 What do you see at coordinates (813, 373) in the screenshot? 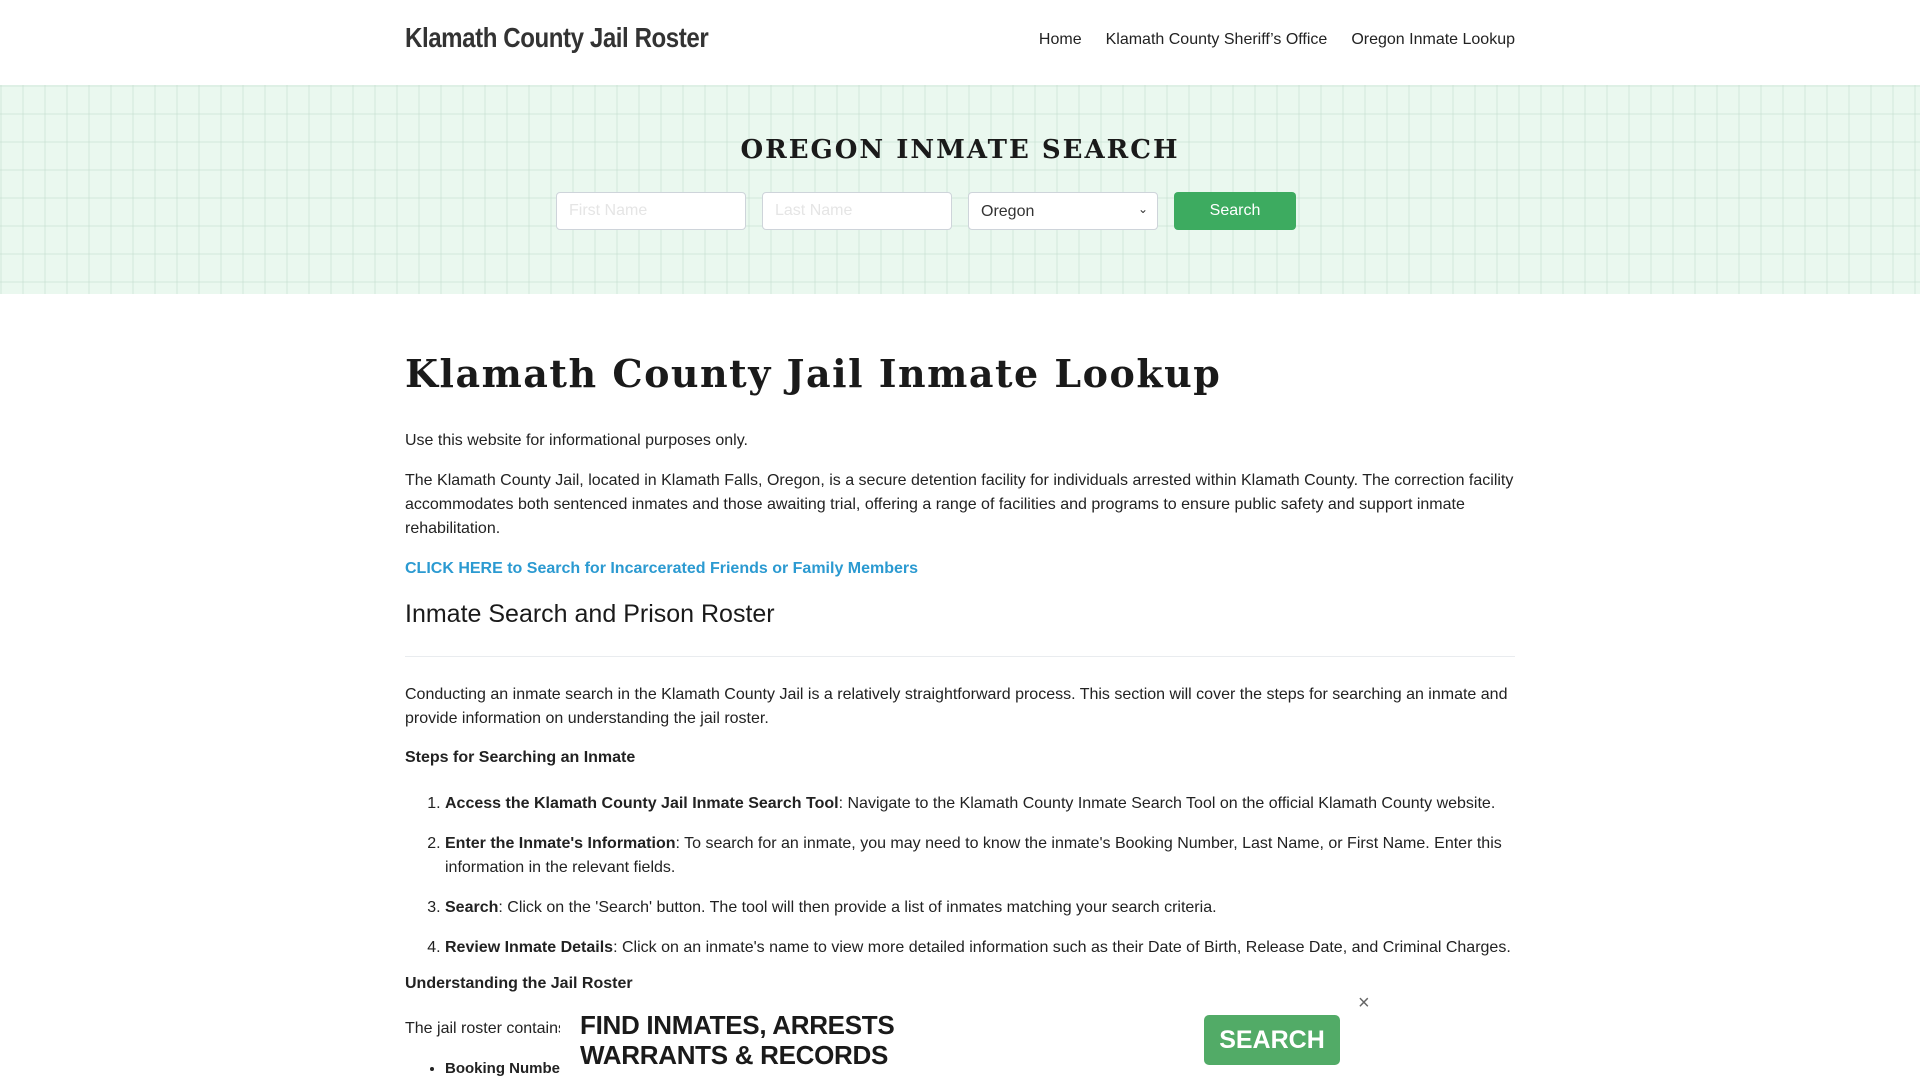
I see `page-title: Klamath County Jail Inmate Lookup` at bounding box center [813, 373].